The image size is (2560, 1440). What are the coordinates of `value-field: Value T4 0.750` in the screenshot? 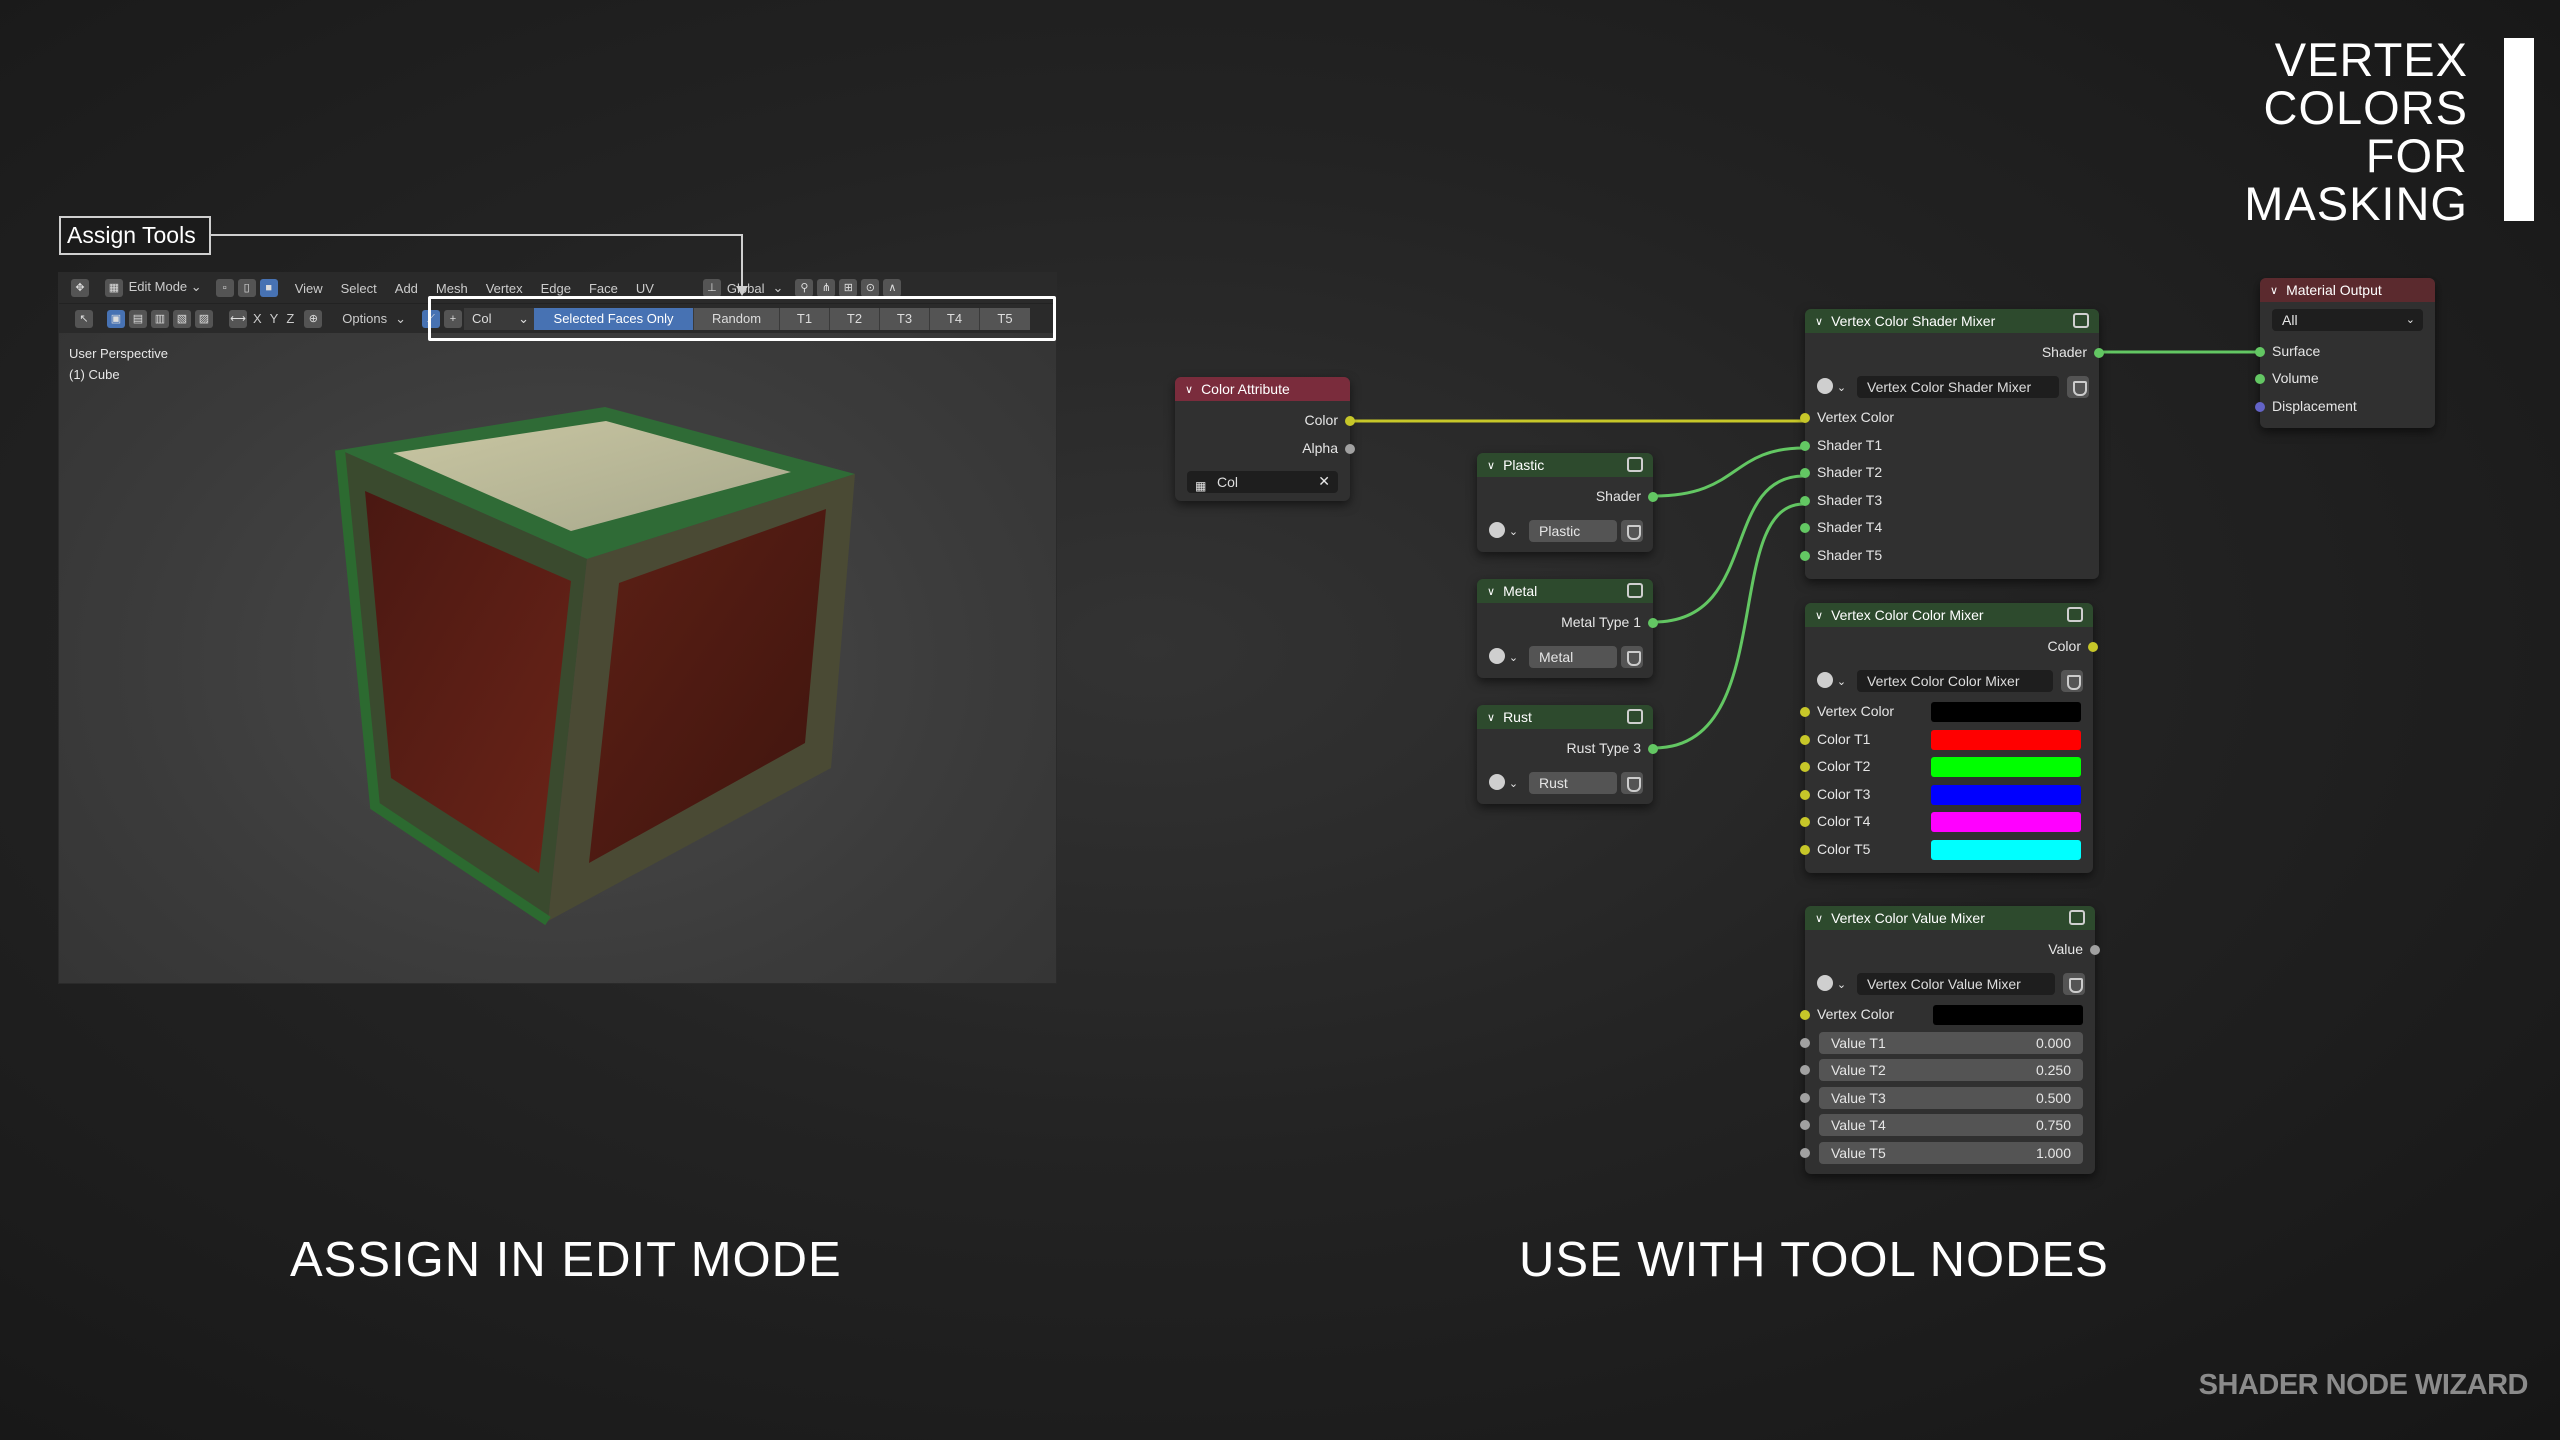 It's located at (1951, 1125).